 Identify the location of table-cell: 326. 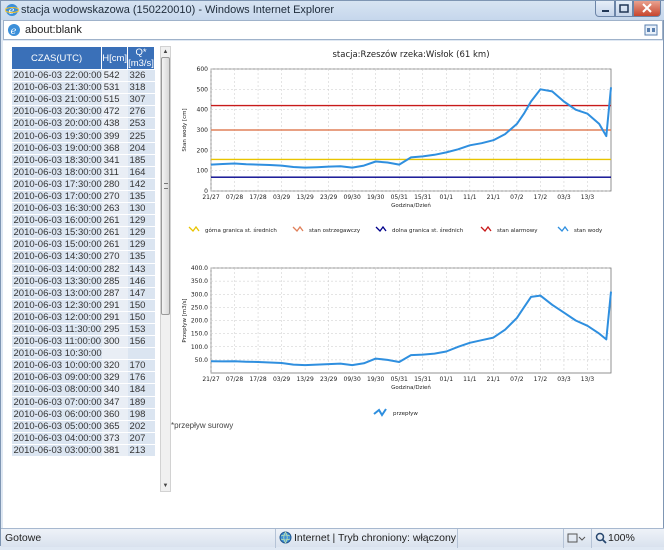
(141, 76).